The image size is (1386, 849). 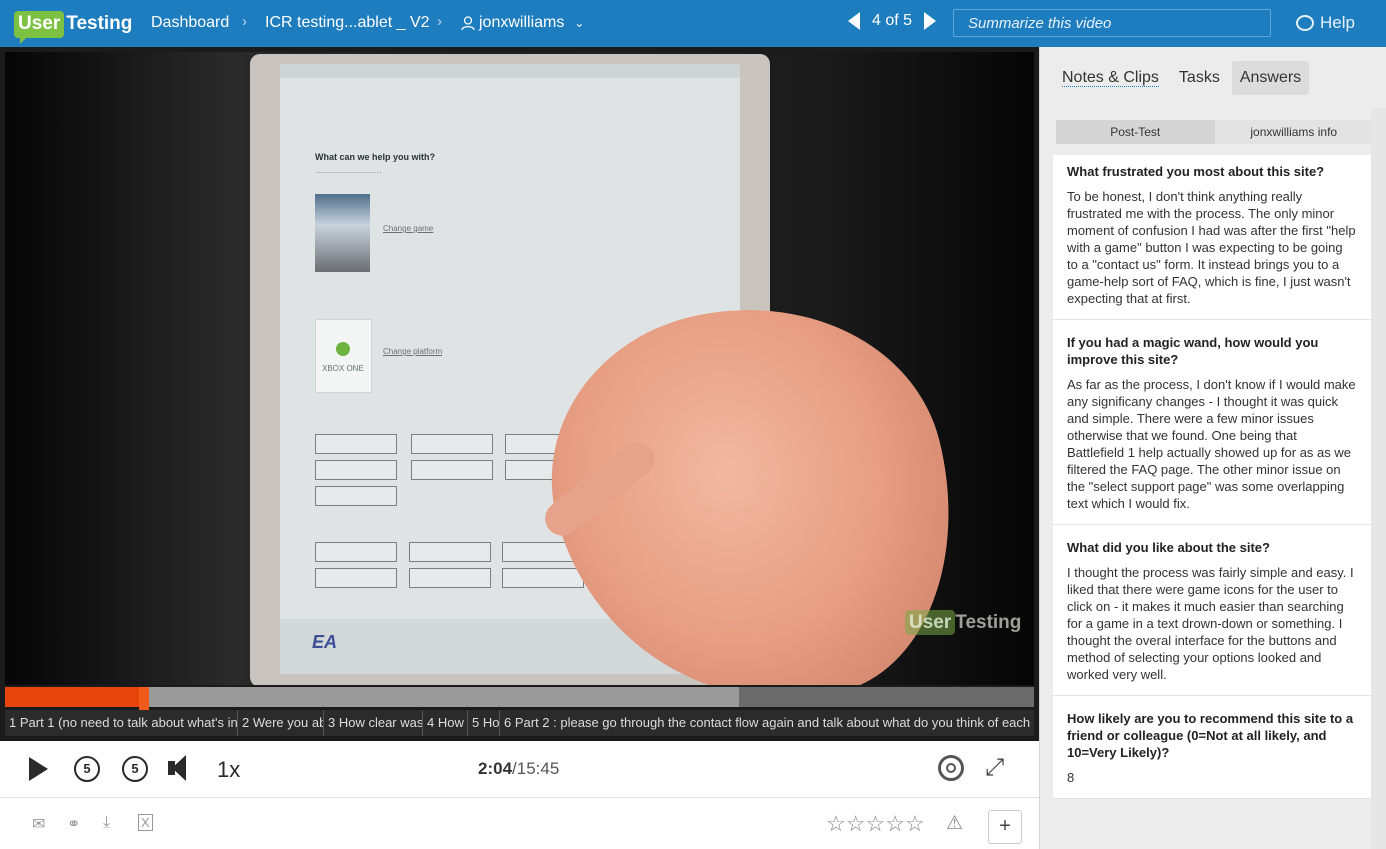 I want to click on forward-5-button: 5, so click(x=135, y=769).